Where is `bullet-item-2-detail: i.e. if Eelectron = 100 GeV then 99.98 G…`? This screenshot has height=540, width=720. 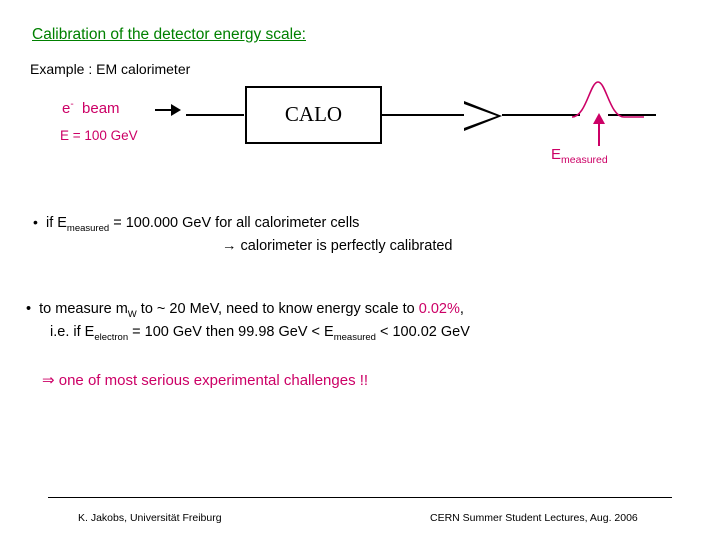 bullet-item-2-detail: i.e. if Eelectron = 100 GeV then 99.98 G… is located at coordinates (260, 333).